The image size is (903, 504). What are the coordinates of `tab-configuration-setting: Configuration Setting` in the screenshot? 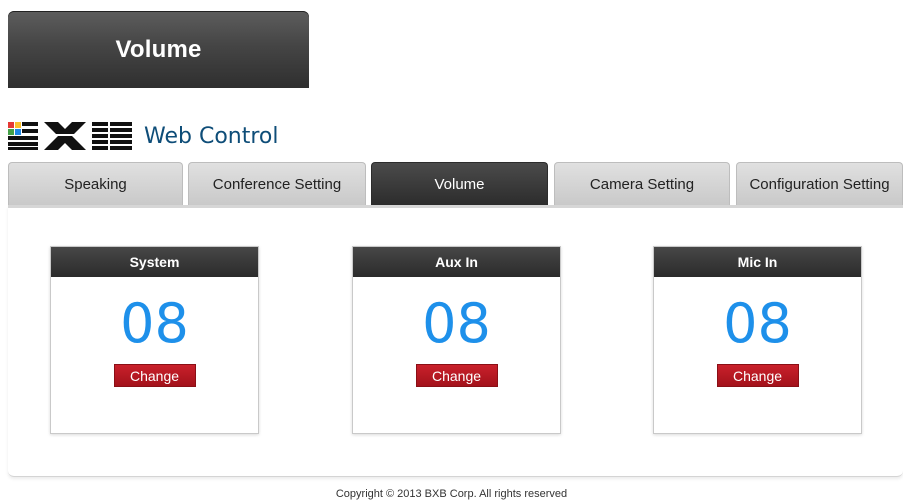 It's located at (819, 183).